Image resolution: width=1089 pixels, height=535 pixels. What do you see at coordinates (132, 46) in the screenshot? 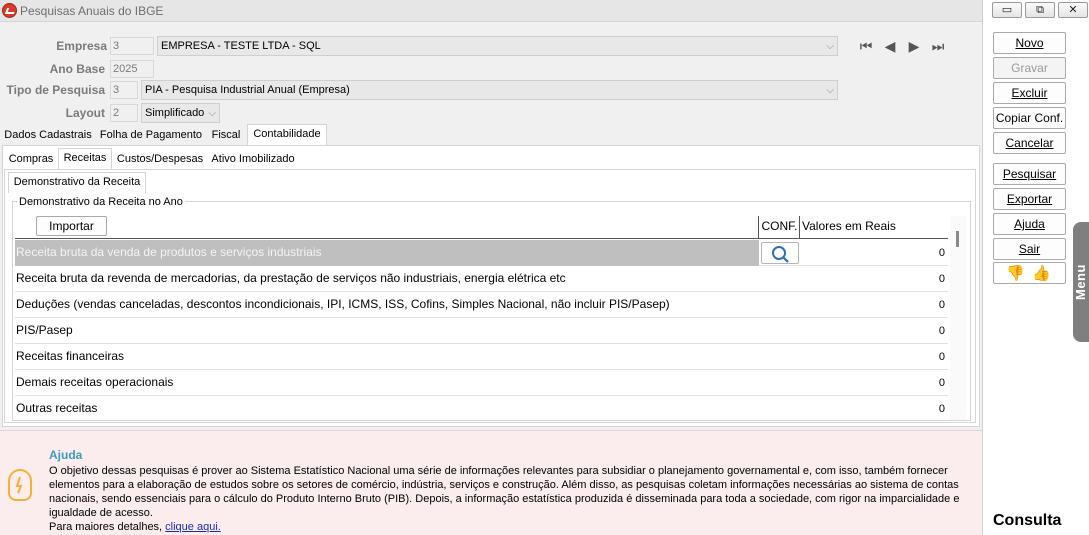
I see `empresa-code-field: 3` at bounding box center [132, 46].